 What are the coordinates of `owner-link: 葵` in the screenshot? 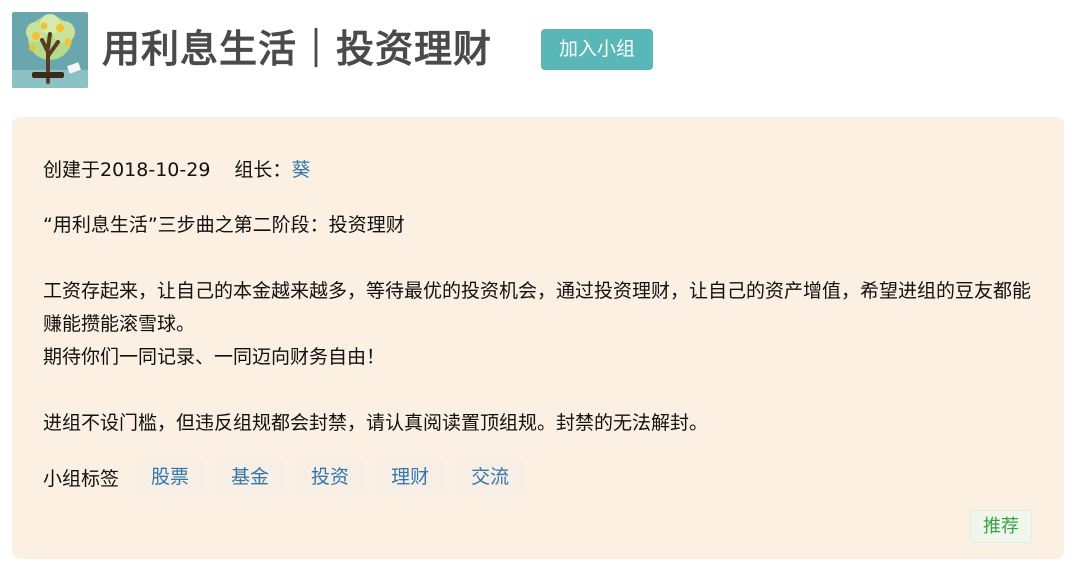 It's located at (300, 170).